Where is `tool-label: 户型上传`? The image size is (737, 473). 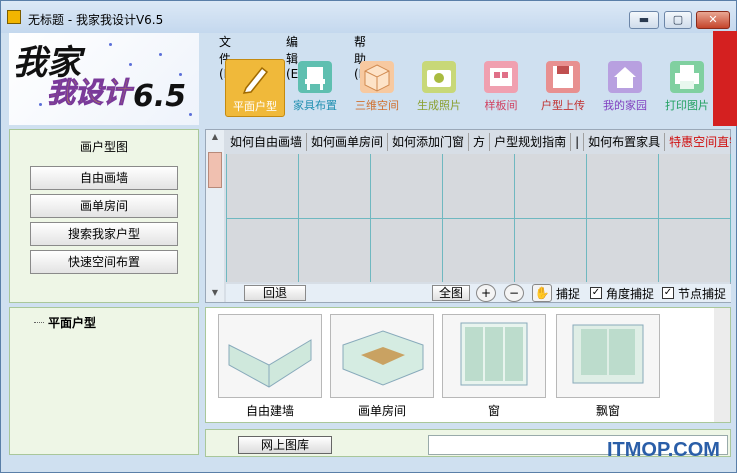 tool-label: 户型上传 is located at coordinates (563, 105).